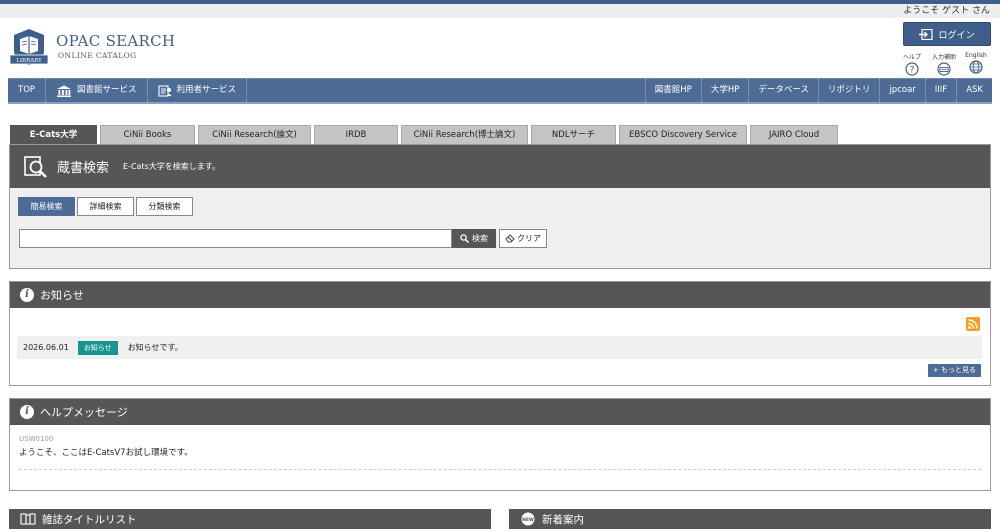 Image resolution: width=1000 pixels, height=529 pixels. Describe the element at coordinates (250, 519) in the screenshot. I see `journal-title-list-header: 雑誌タイトルリスト` at that location.